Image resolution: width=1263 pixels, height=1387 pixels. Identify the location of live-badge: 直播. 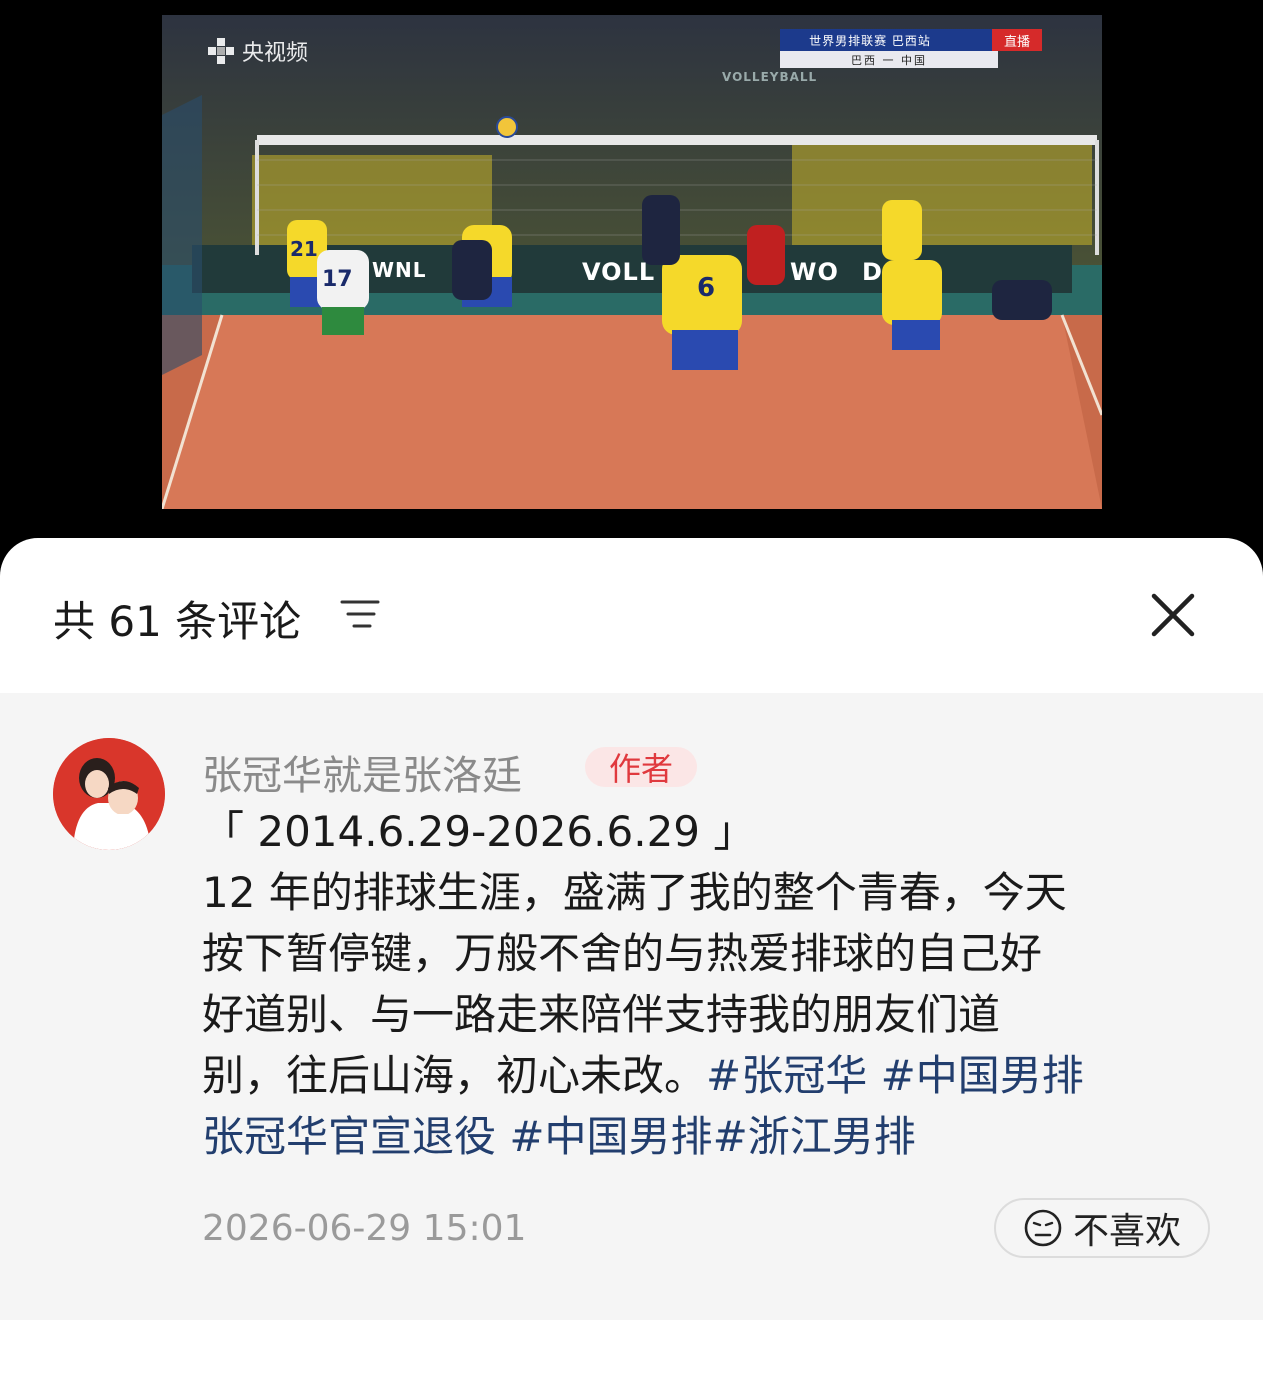
(1017, 40).